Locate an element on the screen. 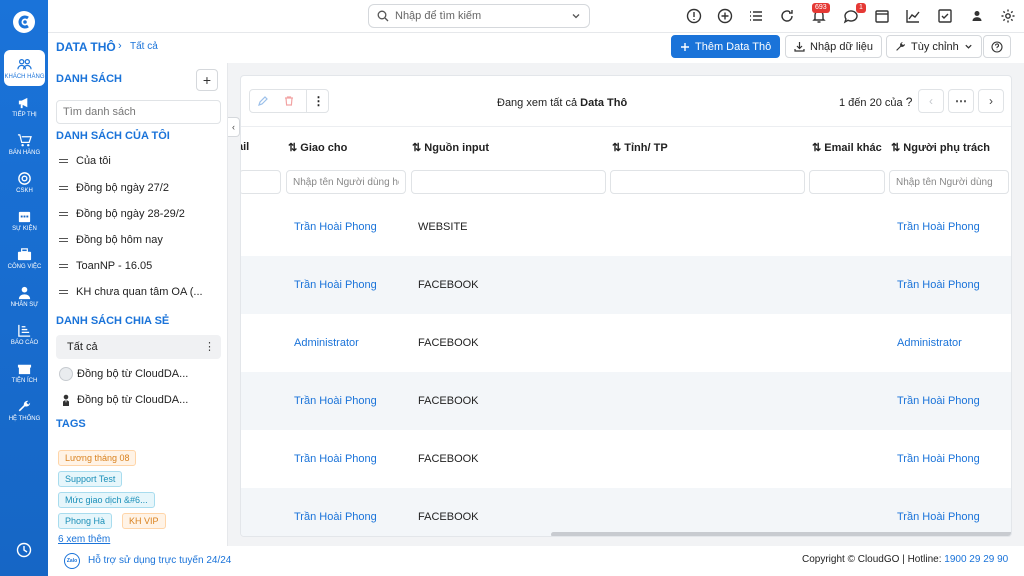 The width and height of the screenshot is (1024, 576). rail-label: CSKH is located at coordinates (24, 190).